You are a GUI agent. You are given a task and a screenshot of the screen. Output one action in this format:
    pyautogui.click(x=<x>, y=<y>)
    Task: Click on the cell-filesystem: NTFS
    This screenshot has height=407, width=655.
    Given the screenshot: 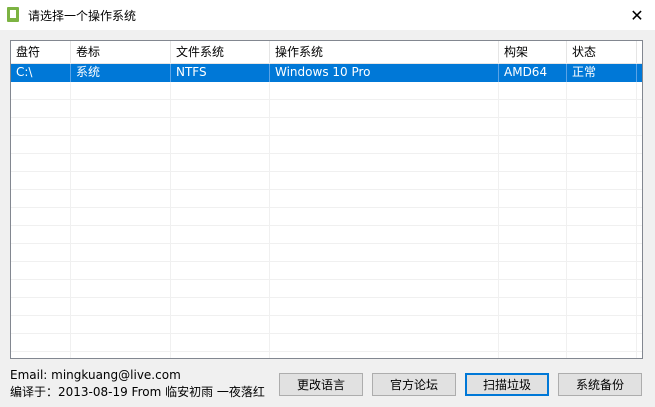 What is the action you would take?
    pyautogui.click(x=220, y=73)
    